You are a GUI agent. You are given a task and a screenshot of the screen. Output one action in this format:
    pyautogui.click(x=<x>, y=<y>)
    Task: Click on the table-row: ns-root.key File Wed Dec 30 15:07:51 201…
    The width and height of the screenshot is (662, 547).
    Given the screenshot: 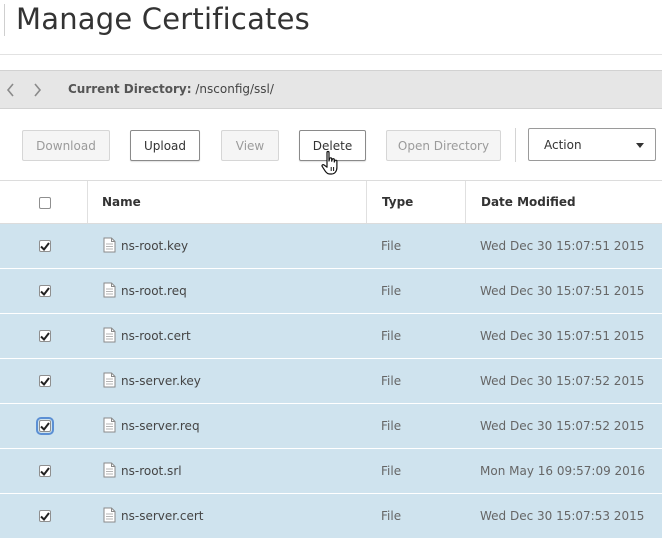 What is the action you would take?
    pyautogui.click(x=331, y=246)
    